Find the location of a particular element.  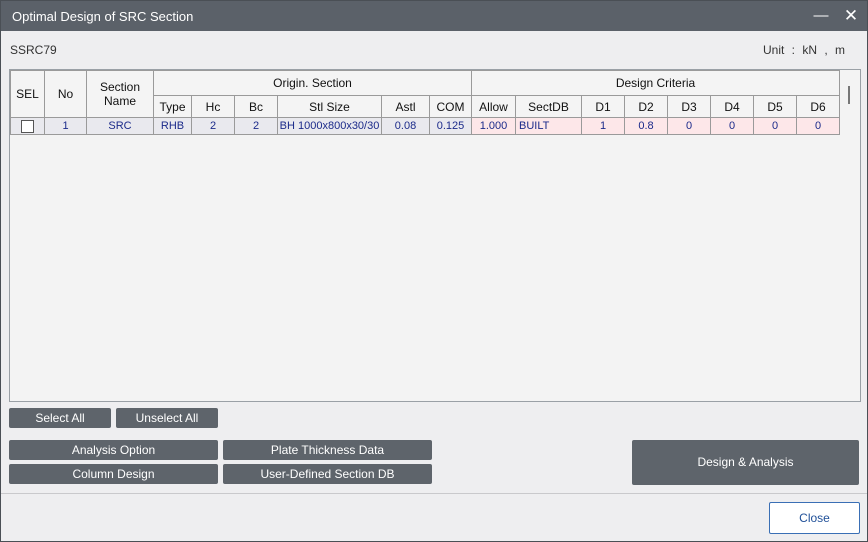

analysis-option-button: Analysis Option is located at coordinates (113, 450).